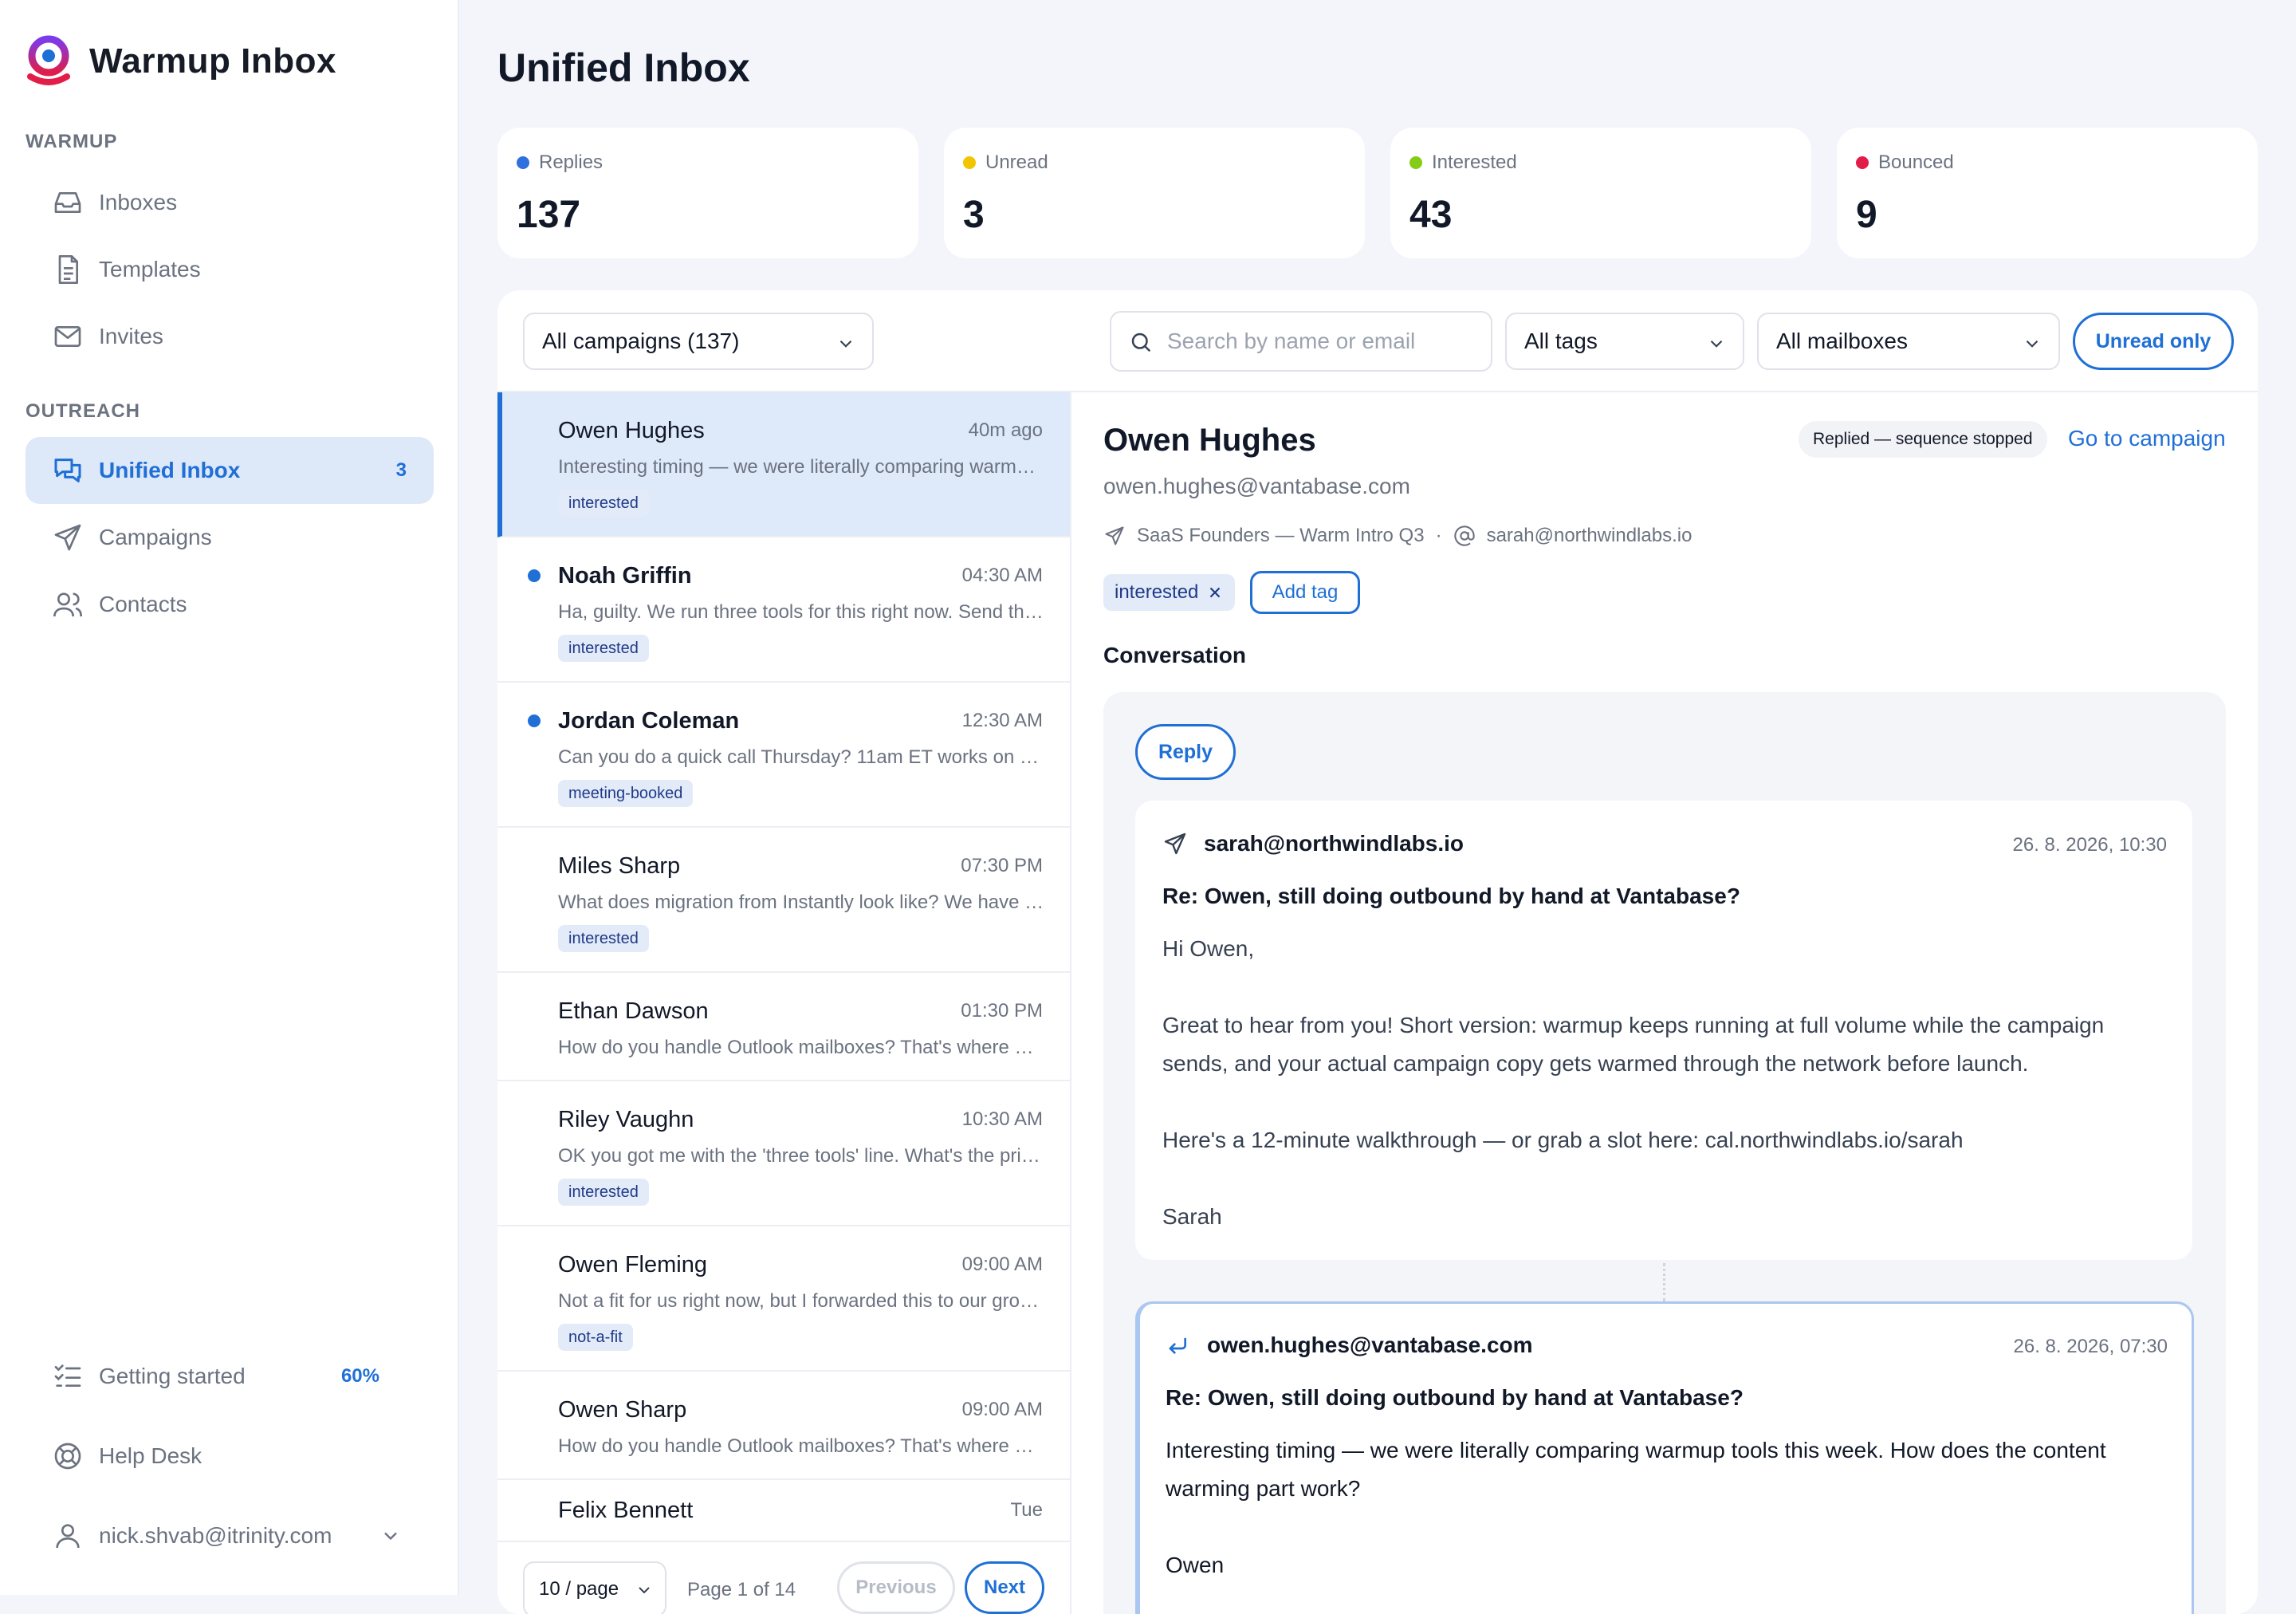  Describe the element at coordinates (230, 1535) in the screenshot. I see `user-menu: nick.shvab@itrinity.com` at that location.